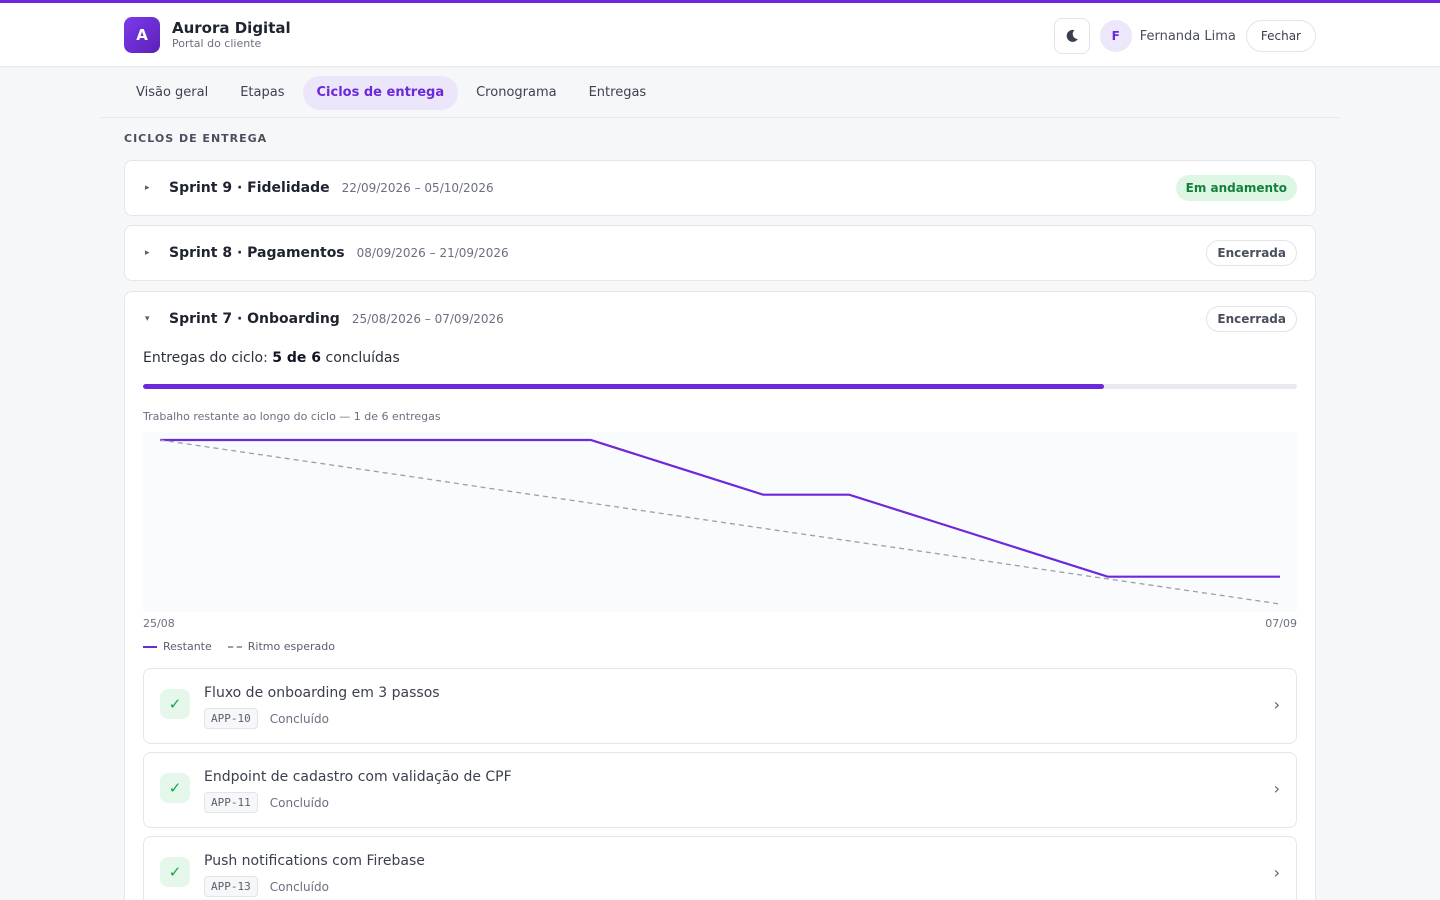 The height and width of the screenshot is (900, 1440). Describe the element at coordinates (427, 319) in the screenshot. I see `cycle-dates: 25/08/2026 – 07/09/2026` at that location.